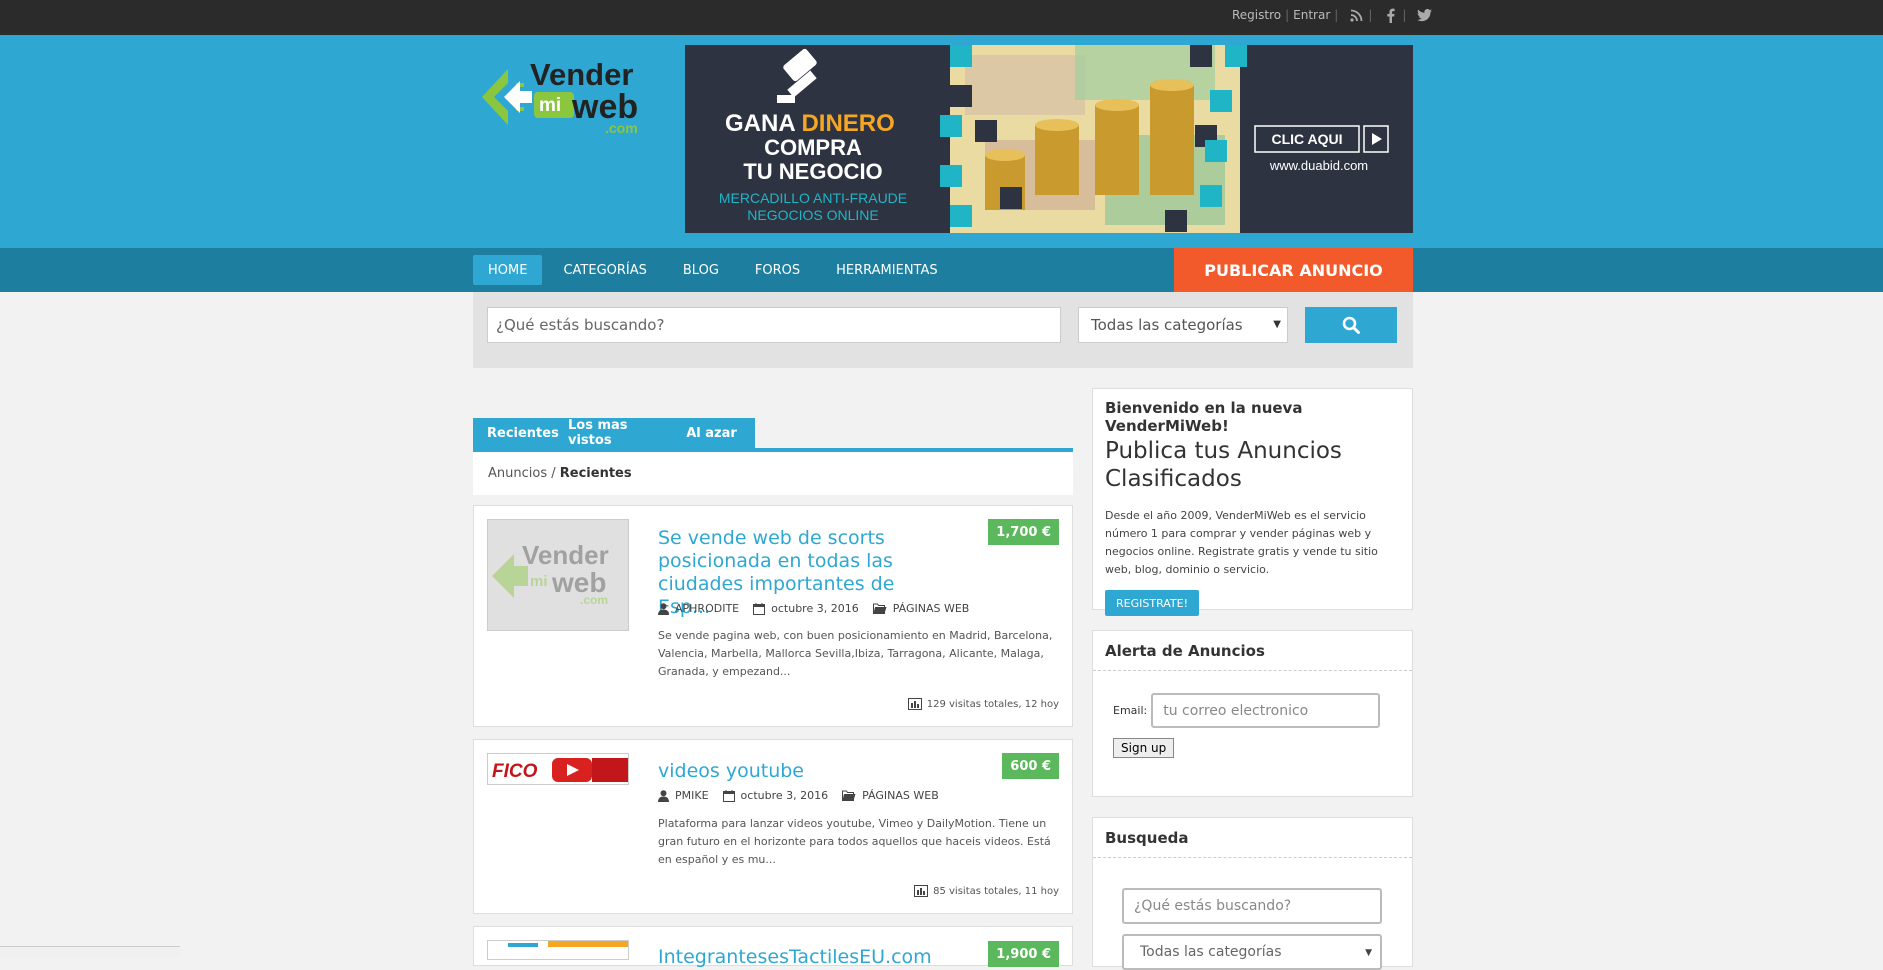 Image resolution: width=1883 pixels, height=970 pixels. I want to click on register-button: REGISTRATE!, so click(1152, 603).